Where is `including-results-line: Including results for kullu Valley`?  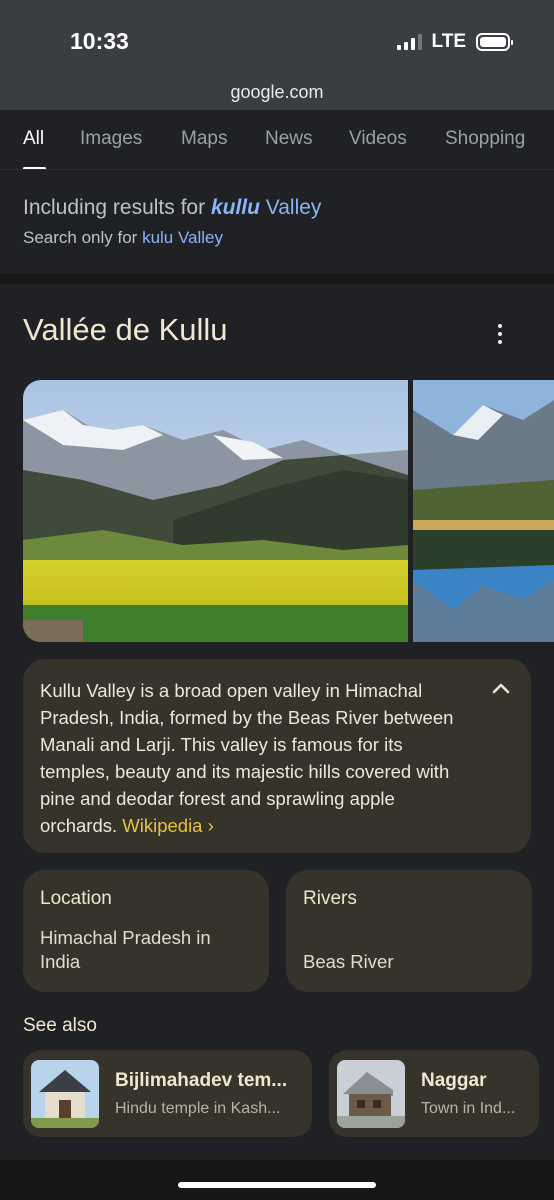 including-results-line: Including results for kullu Valley is located at coordinates (172, 207).